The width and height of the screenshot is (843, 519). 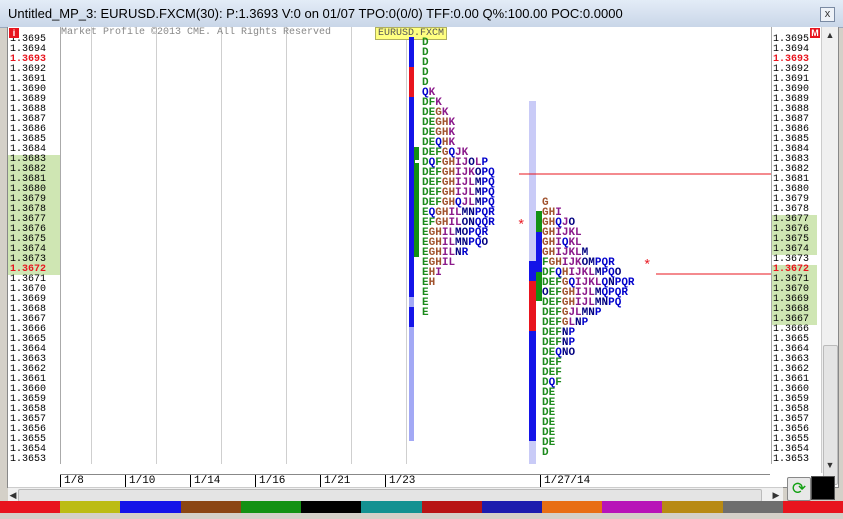 I want to click on vertical-scrollbar: ▲ ▼, so click(x=829, y=256).